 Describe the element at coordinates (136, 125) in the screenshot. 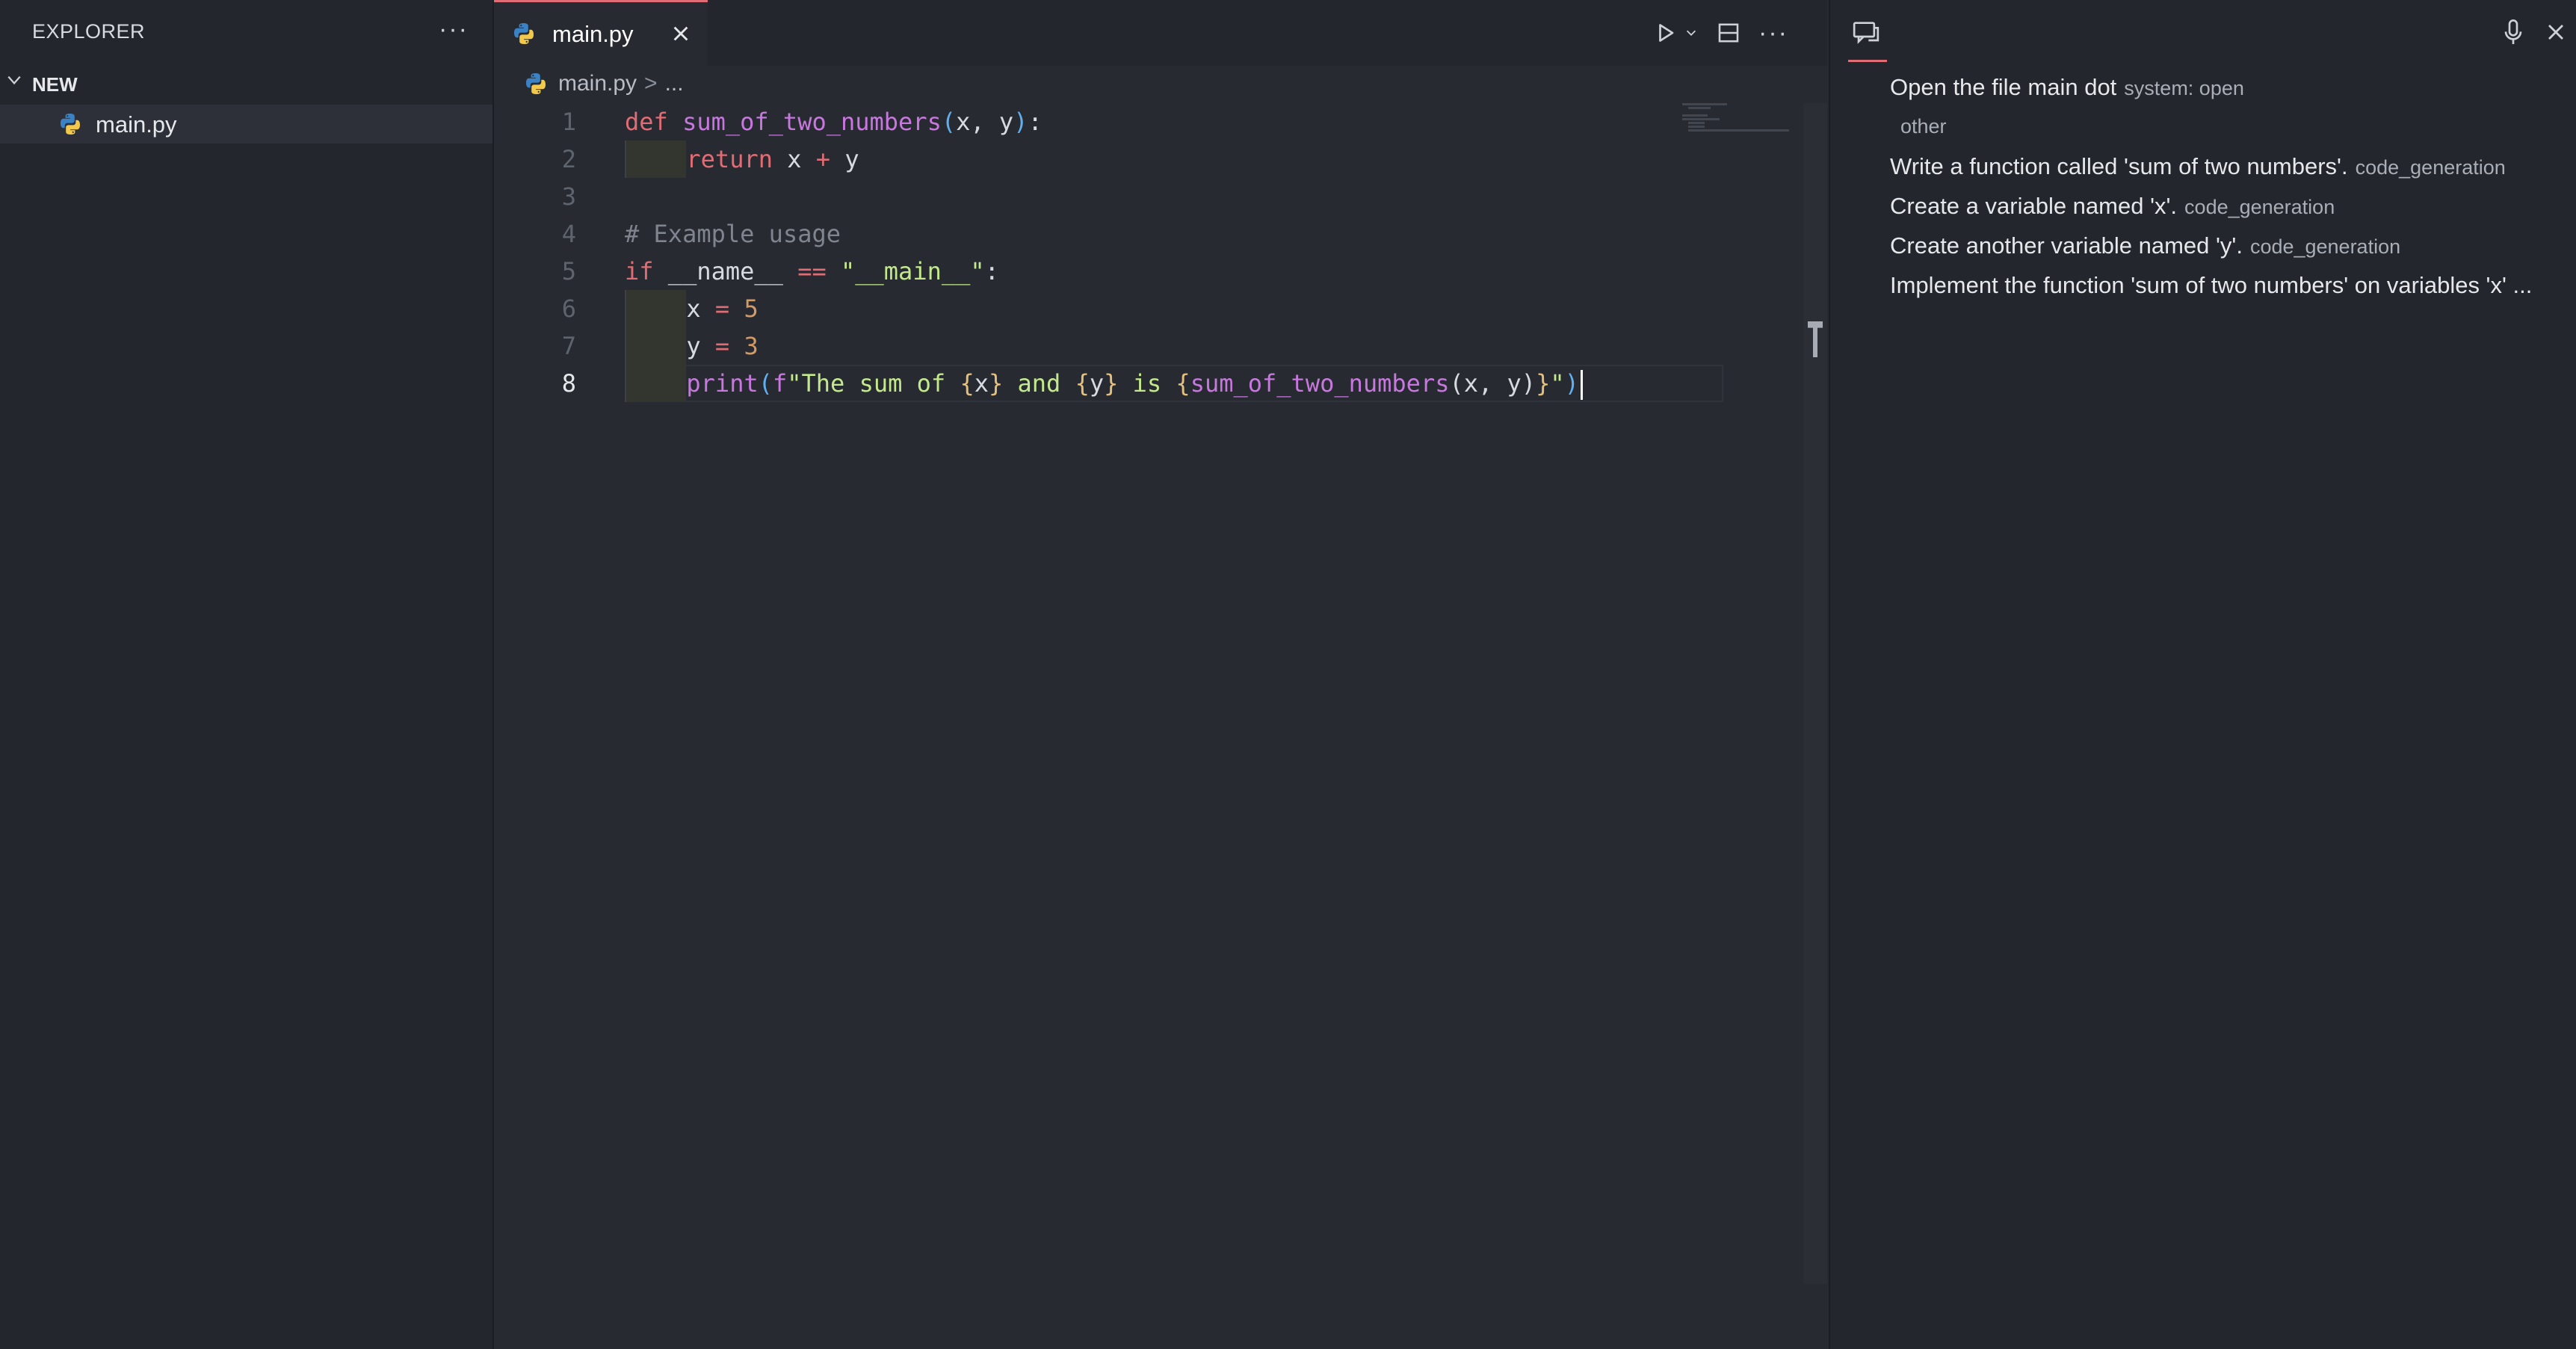

I see `file-name: main.py` at that location.